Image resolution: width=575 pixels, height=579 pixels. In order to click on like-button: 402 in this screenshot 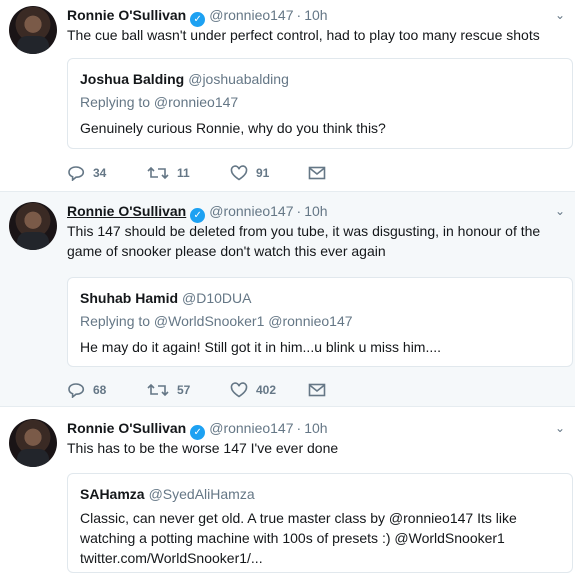, I will do `click(253, 390)`.